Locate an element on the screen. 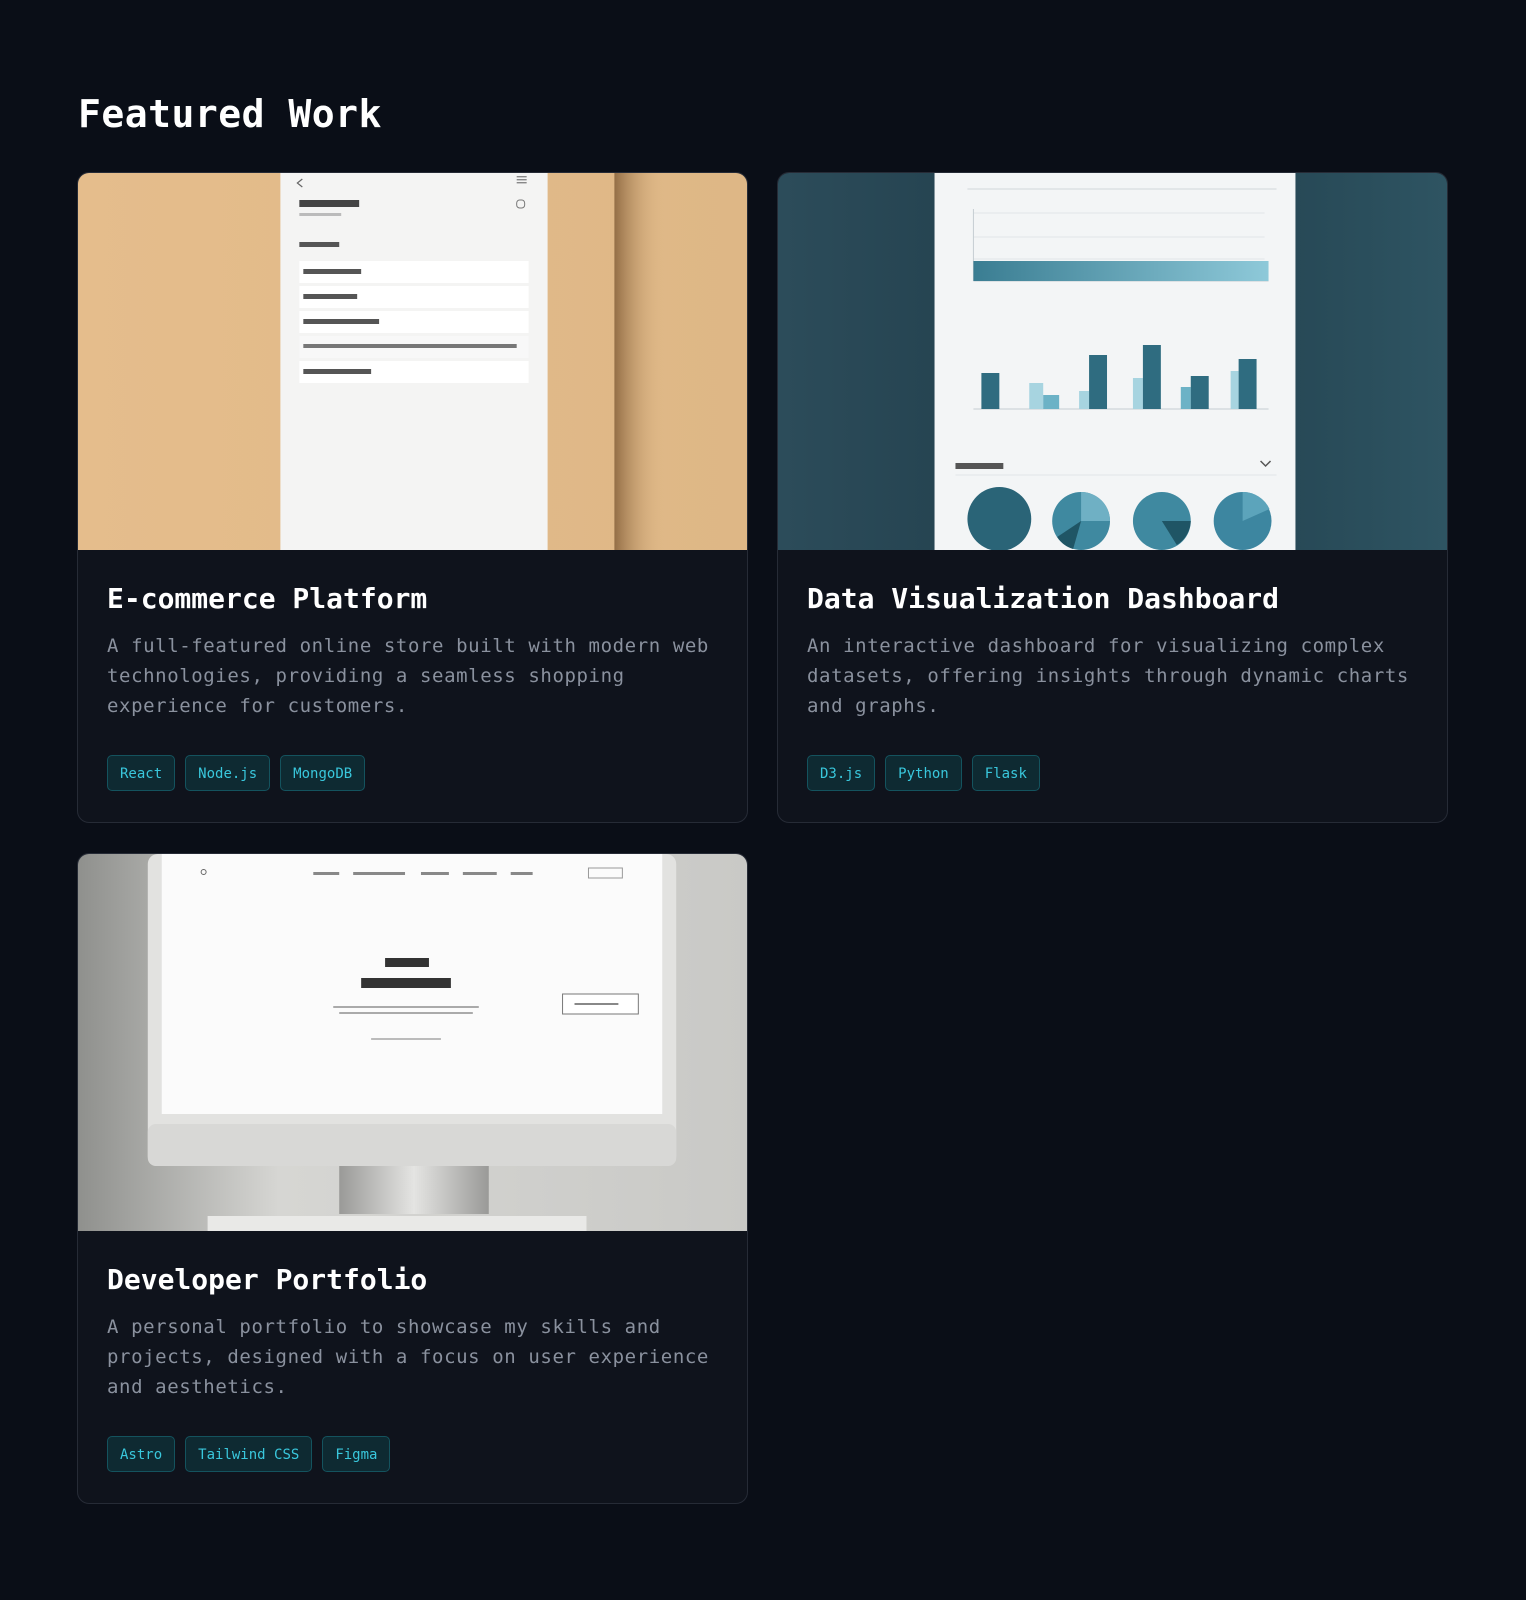 This screenshot has width=1526, height=1600. tag: Flask is located at coordinates (1005, 773).